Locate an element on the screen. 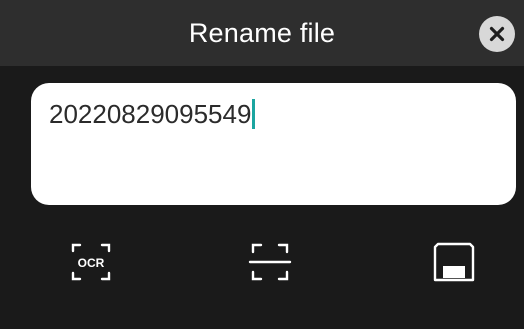 The image size is (524, 329). filename-value: 20220829095549 is located at coordinates (150, 114).